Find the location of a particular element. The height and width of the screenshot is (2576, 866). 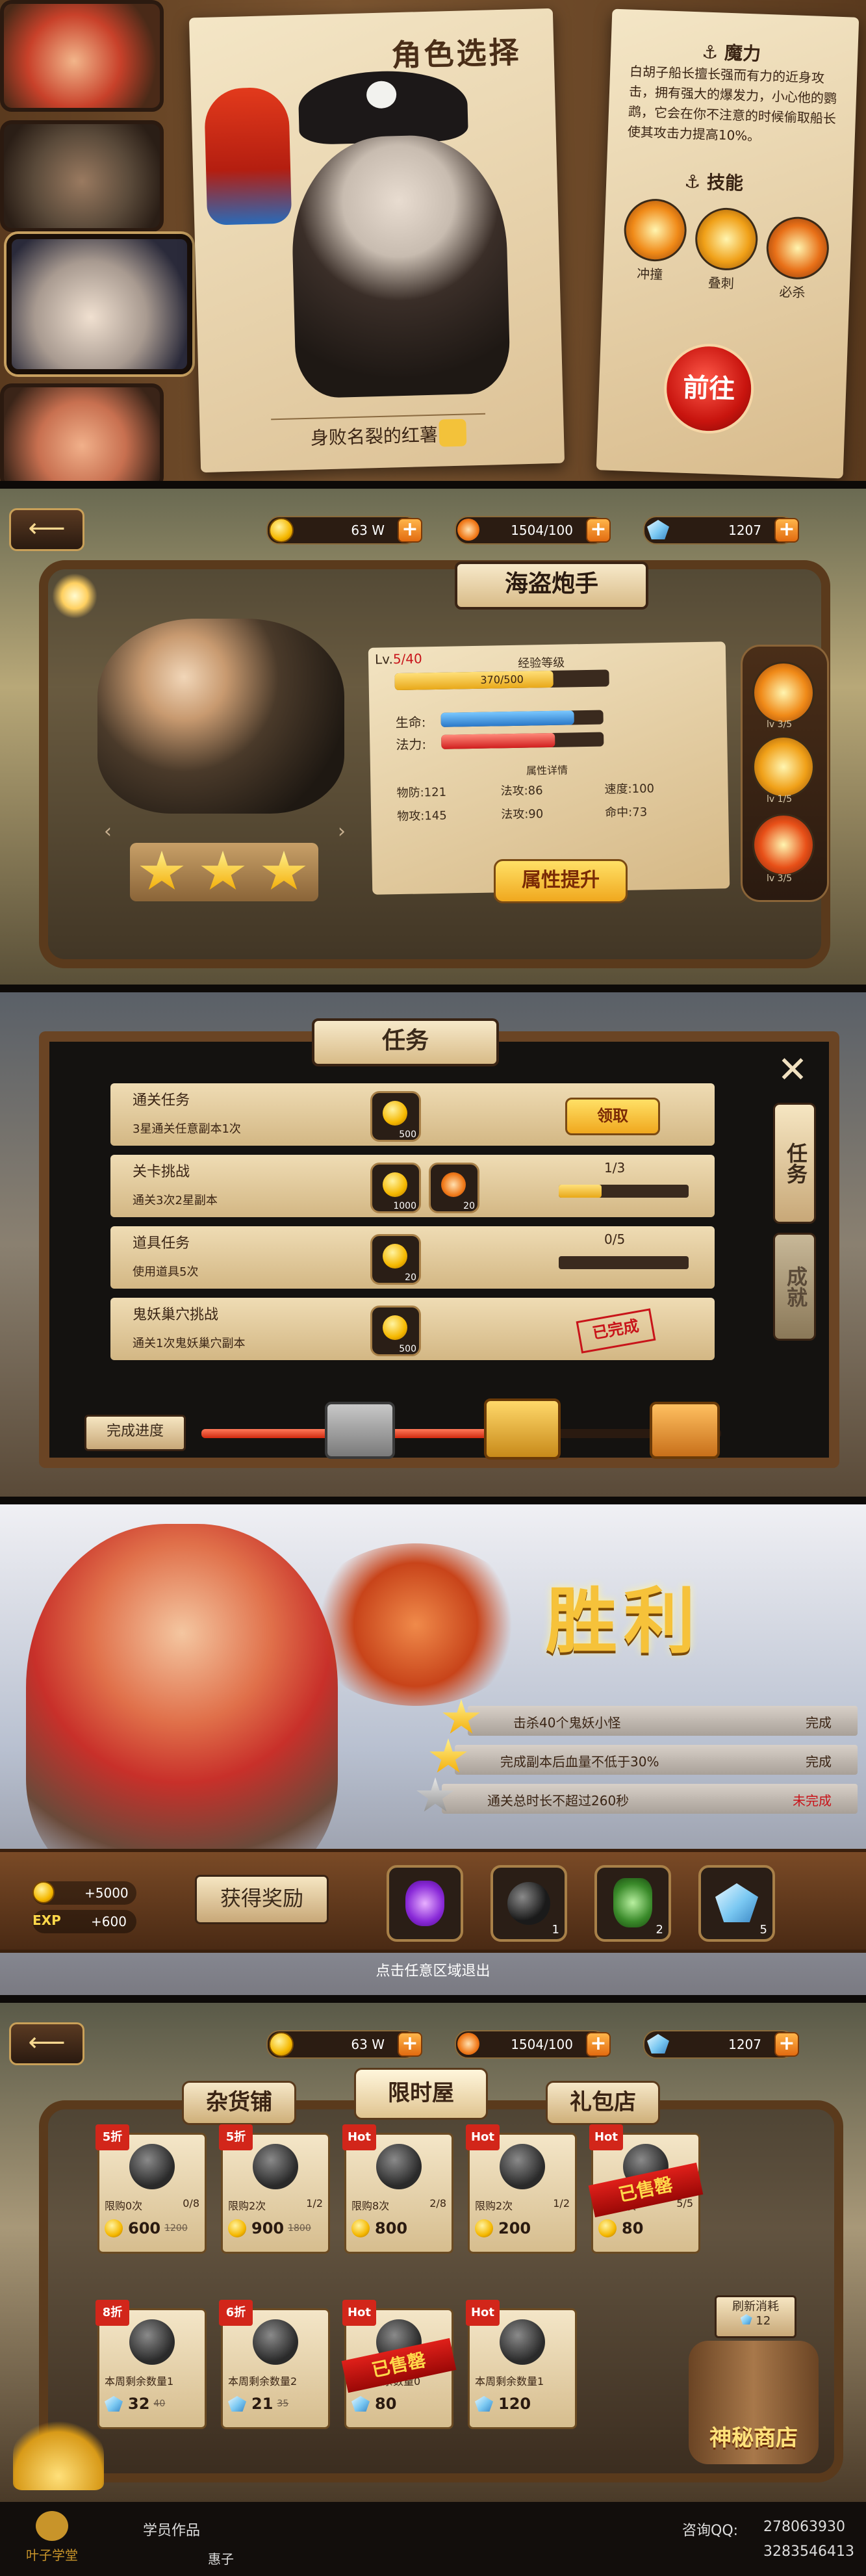

gem-value: 1207 is located at coordinates (744, 530).